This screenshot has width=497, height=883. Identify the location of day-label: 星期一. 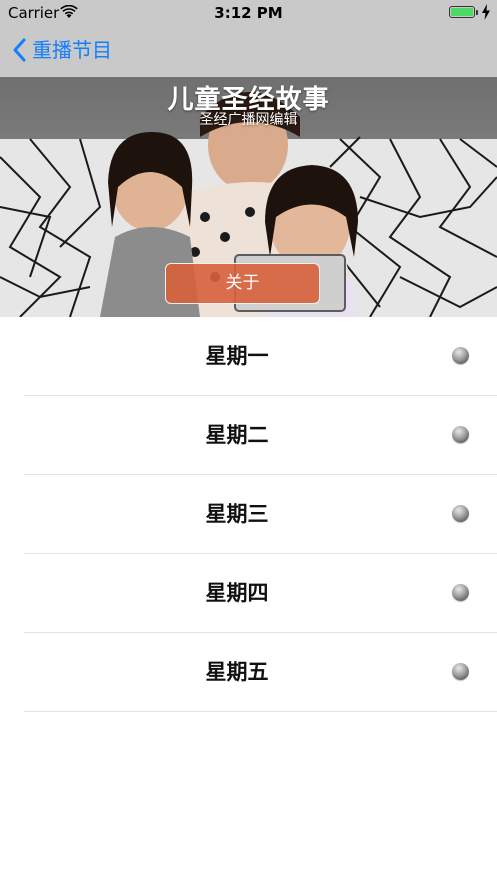
(237, 356).